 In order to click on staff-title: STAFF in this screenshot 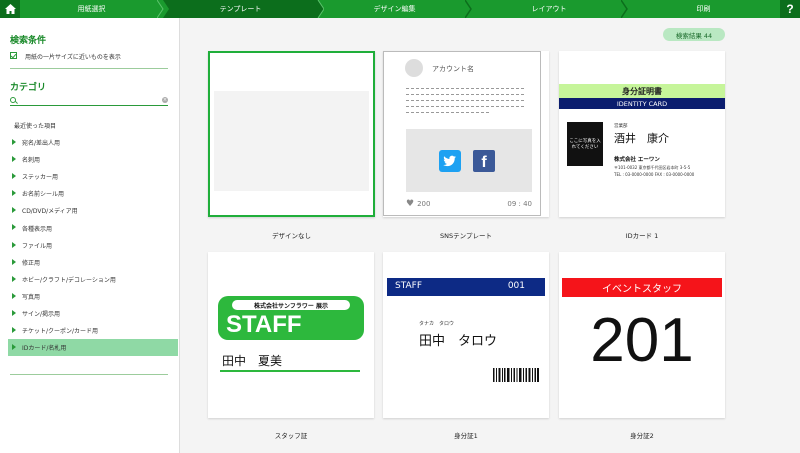, I will do `click(264, 324)`.